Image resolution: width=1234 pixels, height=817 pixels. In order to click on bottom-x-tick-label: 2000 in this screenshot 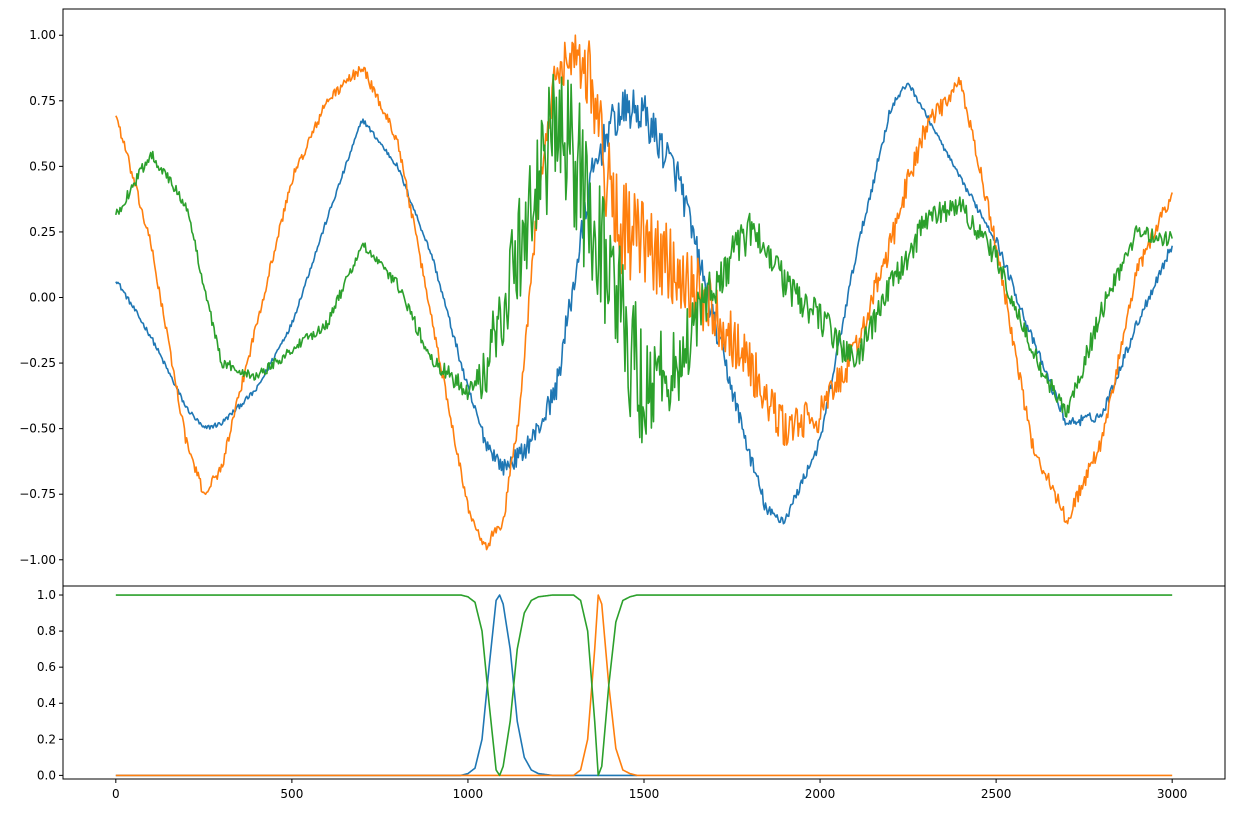, I will do `click(820, 794)`.